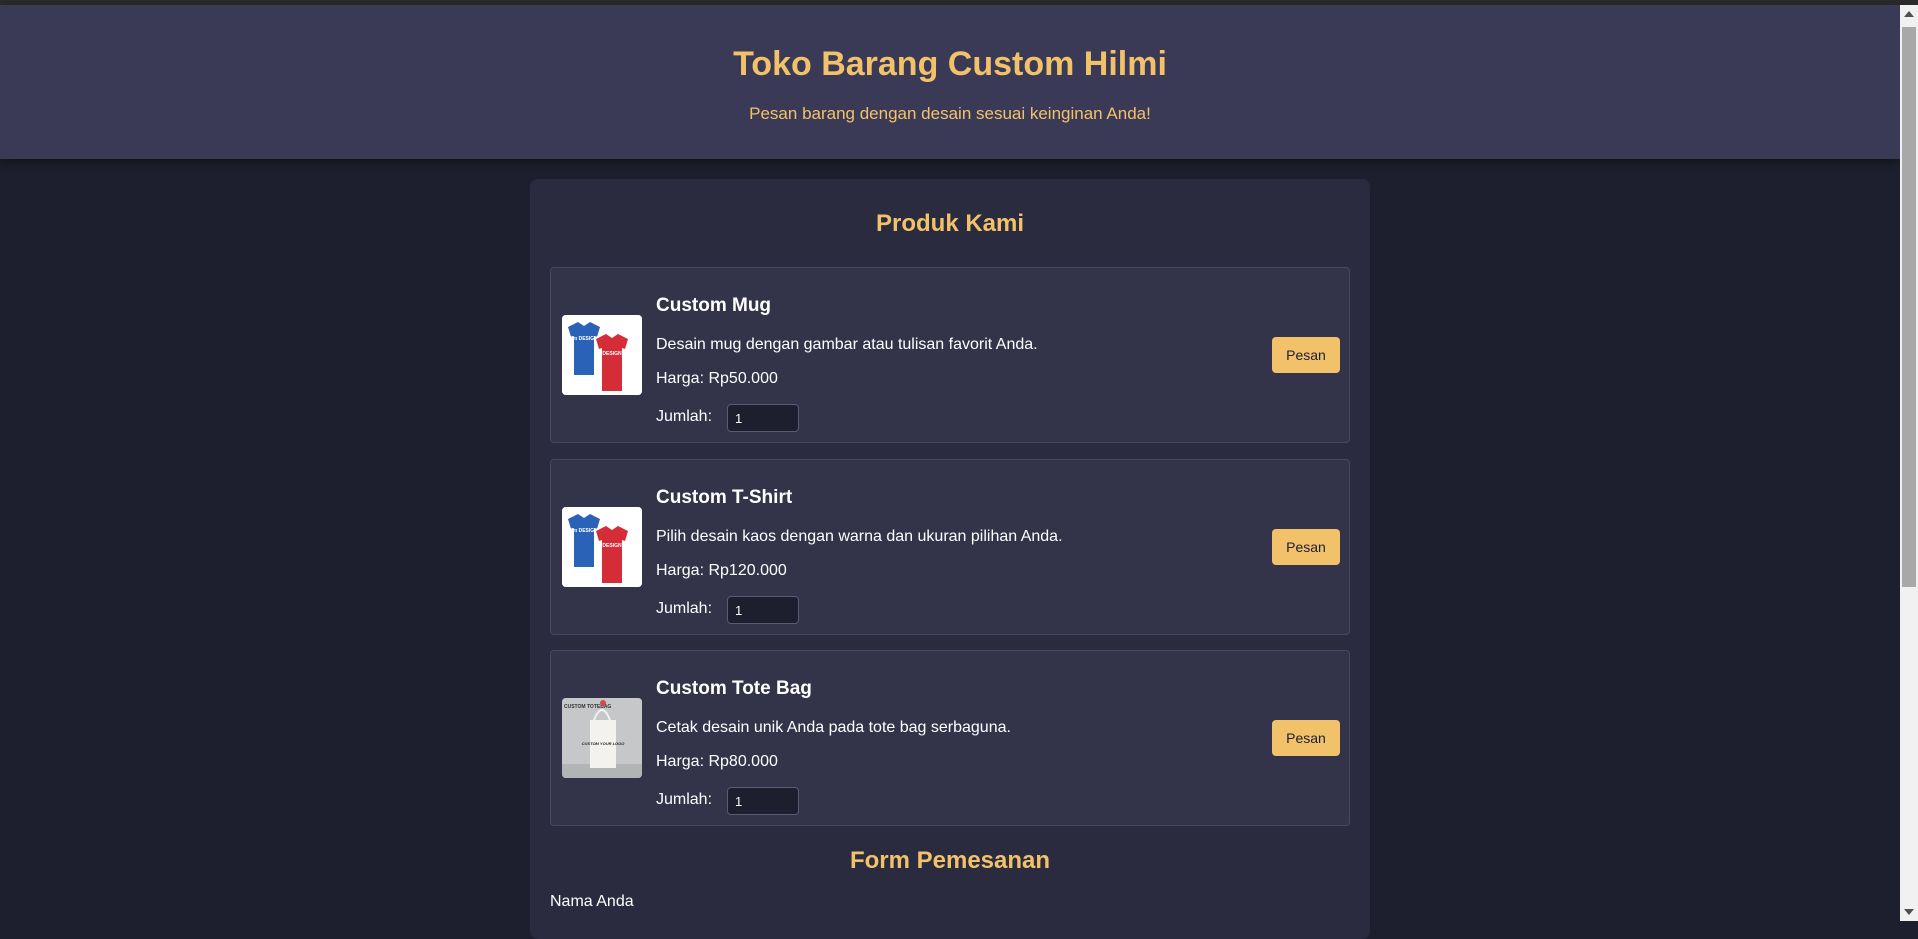 The width and height of the screenshot is (1918, 939). Describe the element at coordinates (1909, 912) in the screenshot. I see `scroll-down-arrow-icon` at that location.